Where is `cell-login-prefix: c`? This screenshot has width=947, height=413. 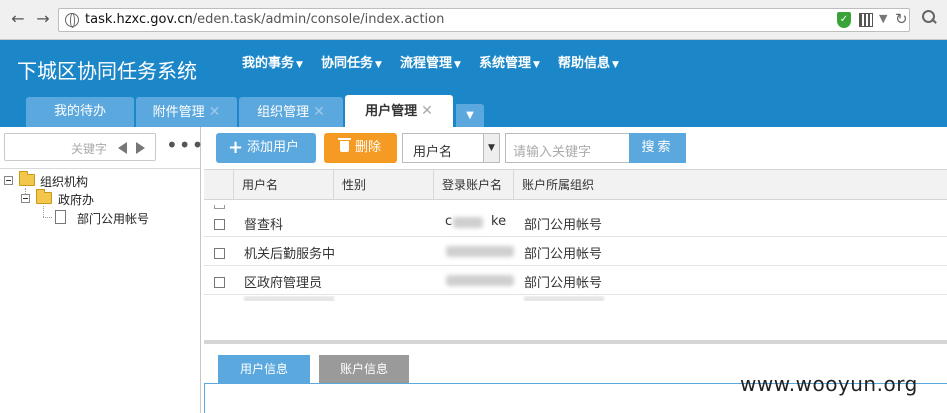
cell-login-prefix: c is located at coordinates (449, 221).